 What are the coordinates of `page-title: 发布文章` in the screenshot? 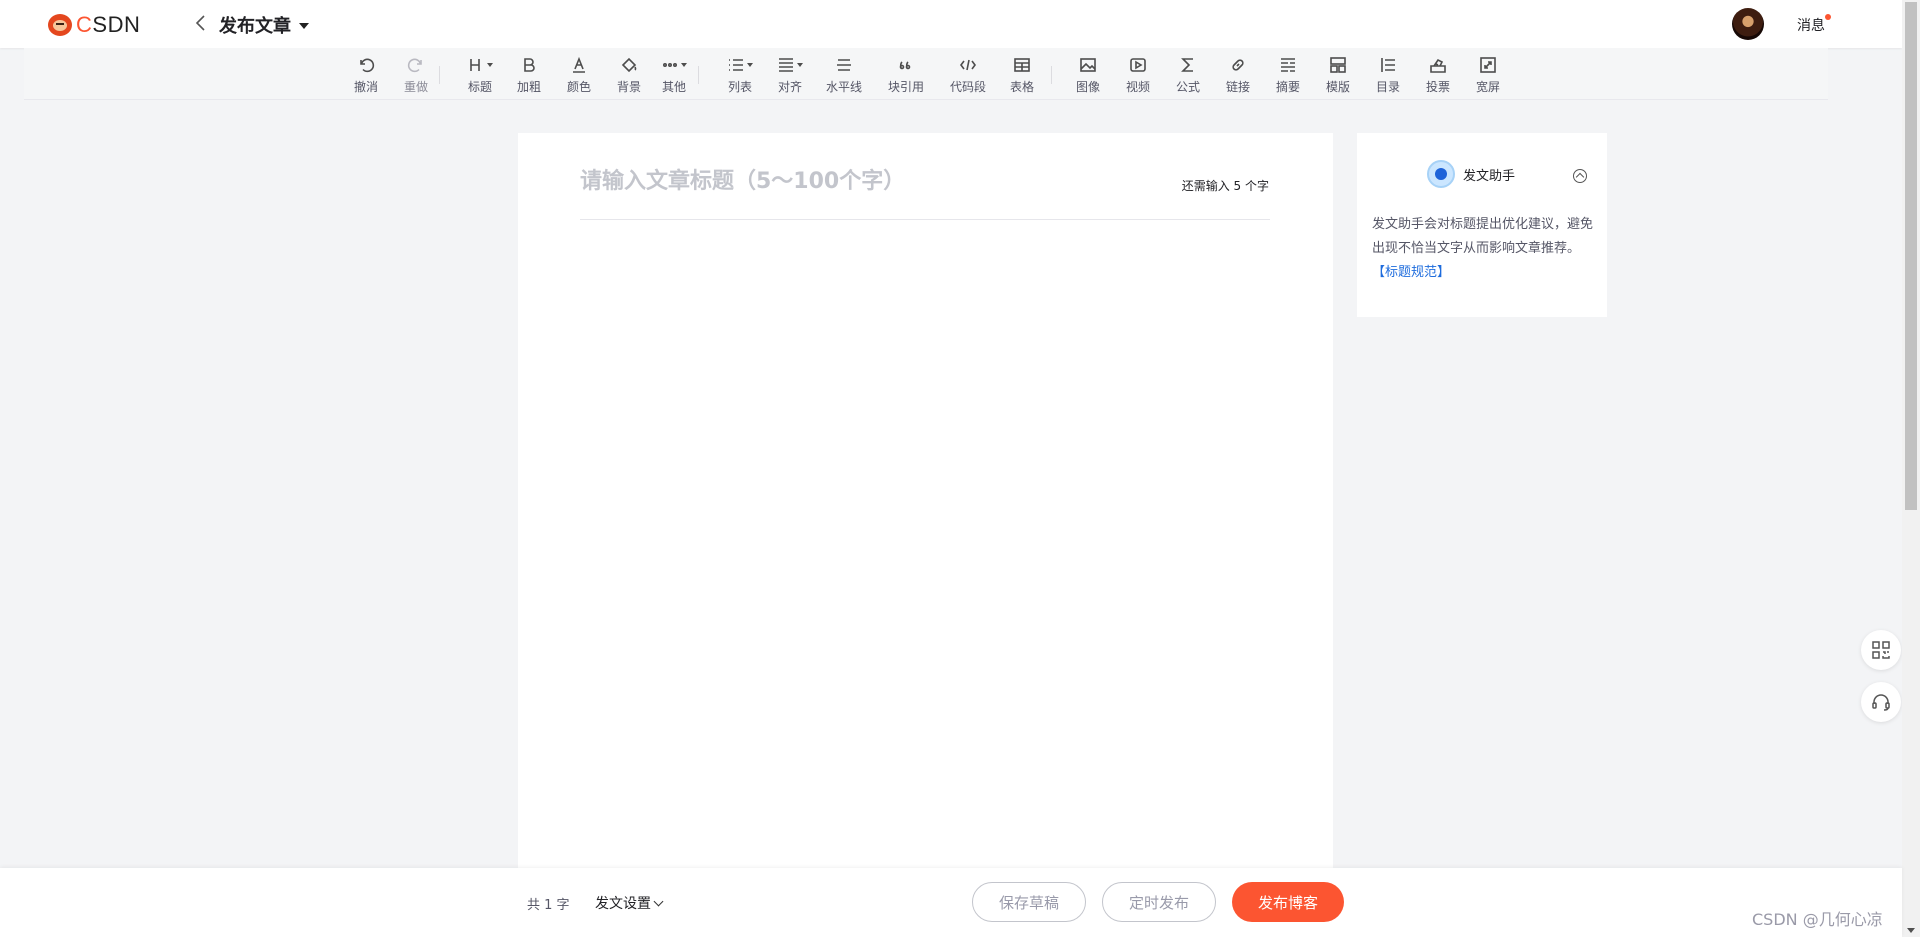 It's located at (264, 25).